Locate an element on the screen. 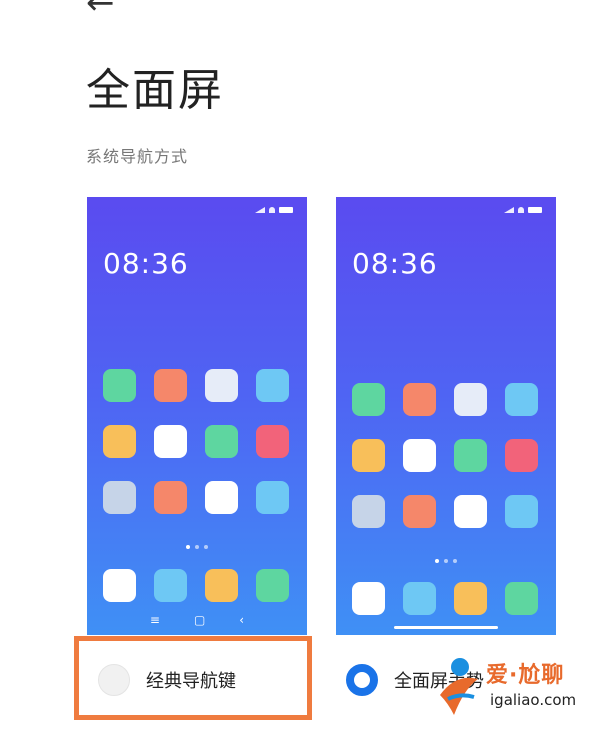 The height and width of the screenshot is (752, 597). radio-button-unselected is located at coordinates (114, 680).